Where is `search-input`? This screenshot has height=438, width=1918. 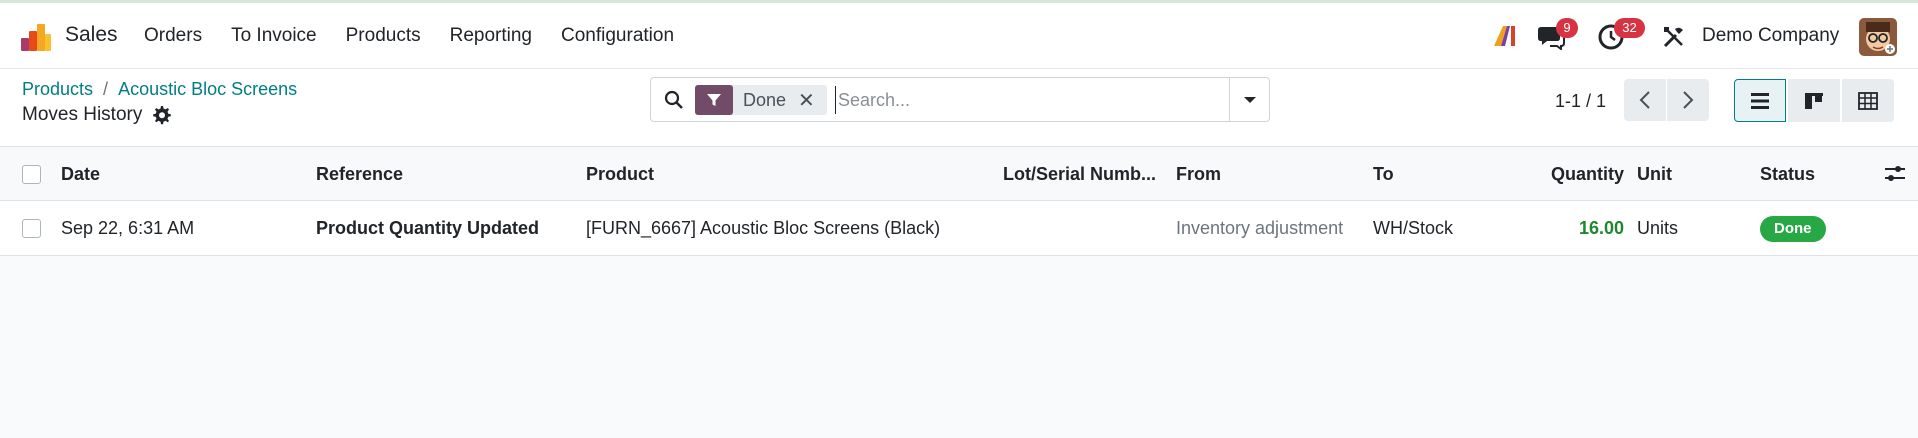
search-input is located at coordinates (1035, 100).